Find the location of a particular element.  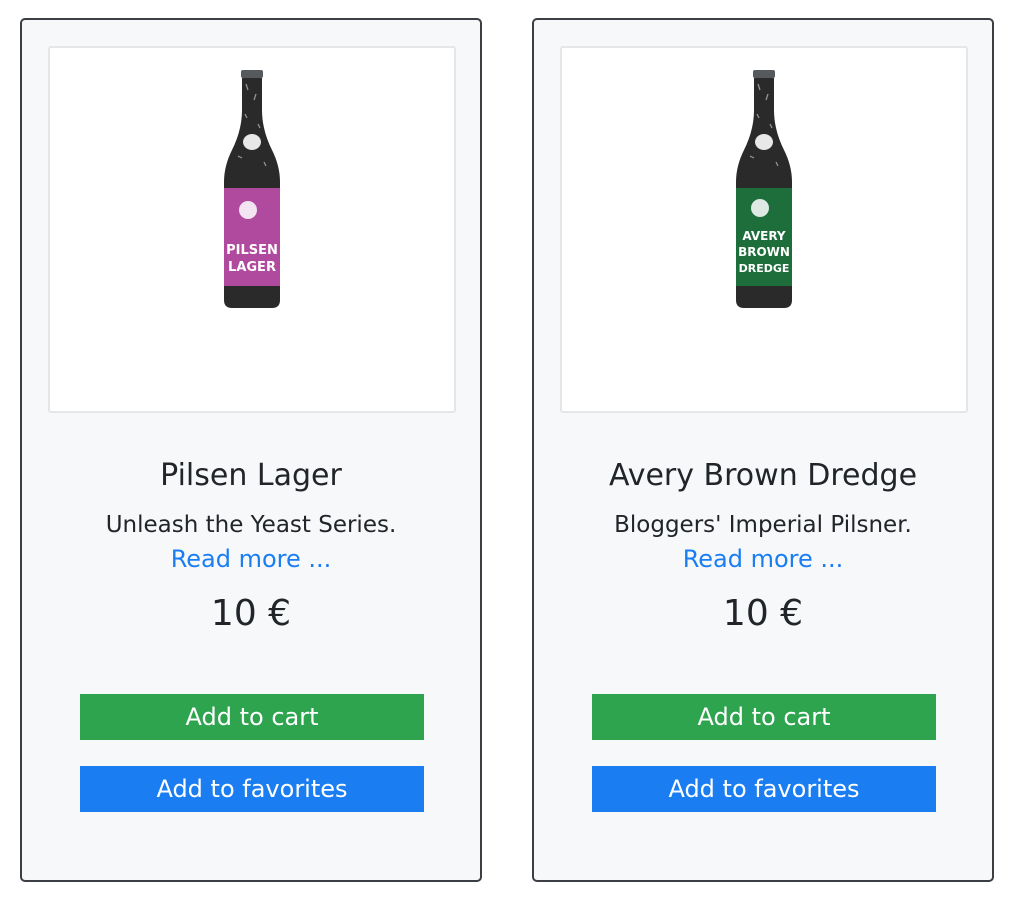

bottle-label-line: BROWN is located at coordinates (764, 252).